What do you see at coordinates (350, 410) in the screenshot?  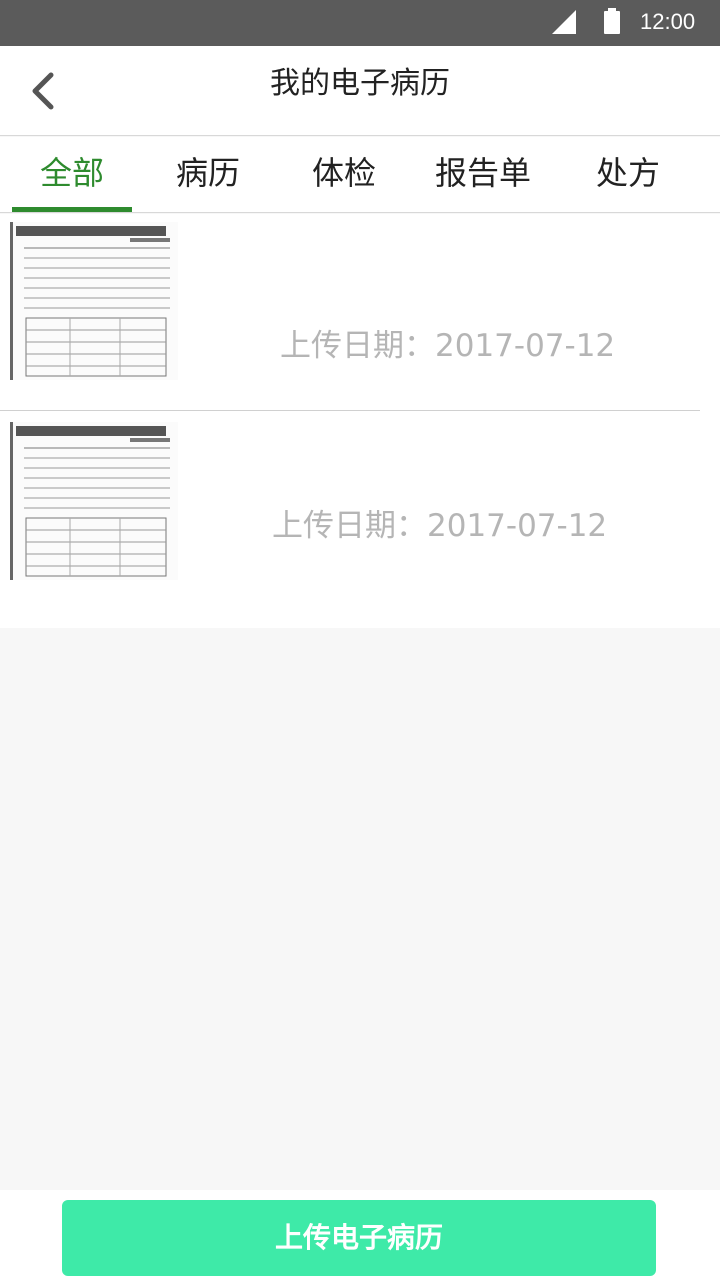 I see `divider` at bounding box center [350, 410].